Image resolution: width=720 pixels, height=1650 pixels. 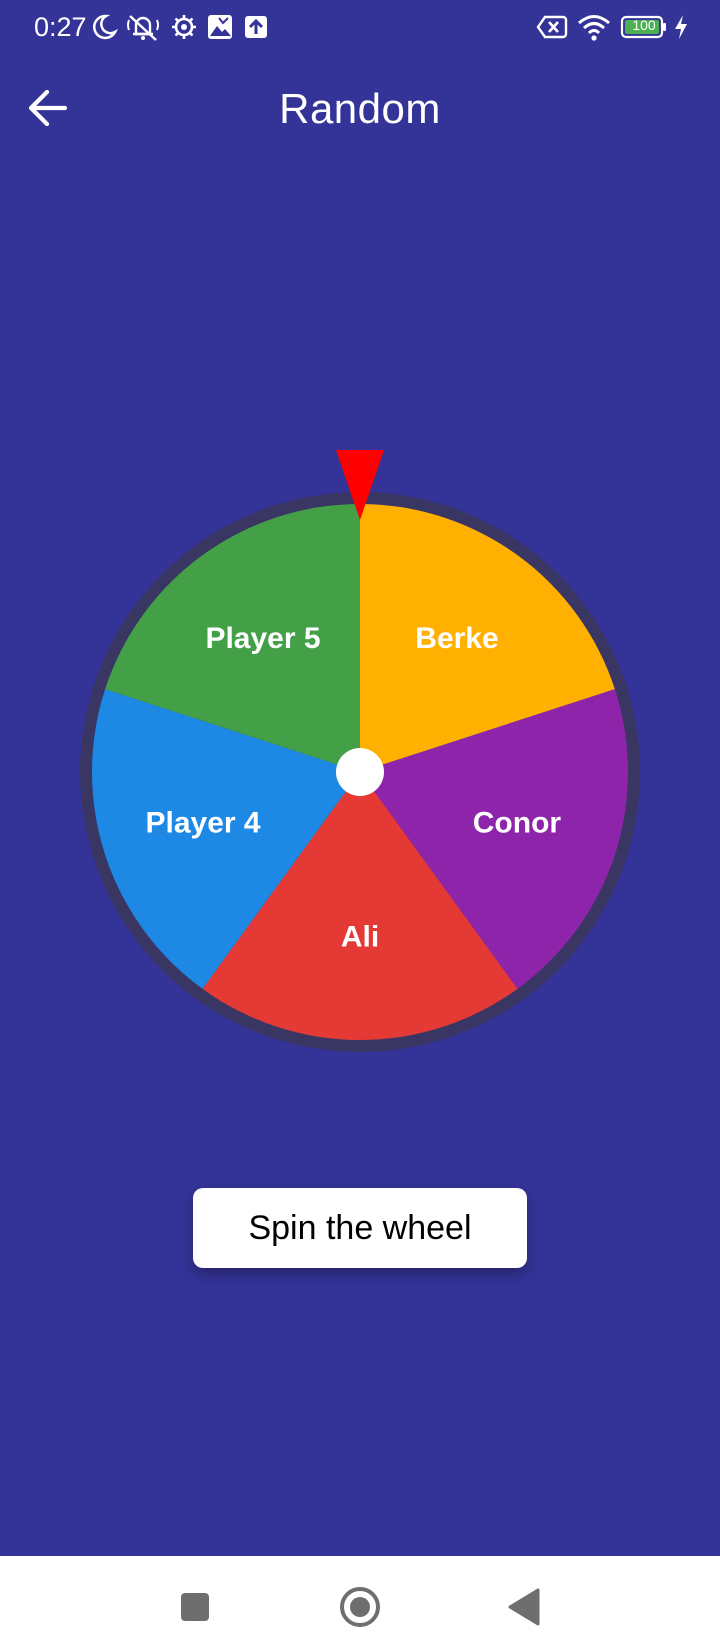 I want to click on upload-icon, so click(x=256, y=27).